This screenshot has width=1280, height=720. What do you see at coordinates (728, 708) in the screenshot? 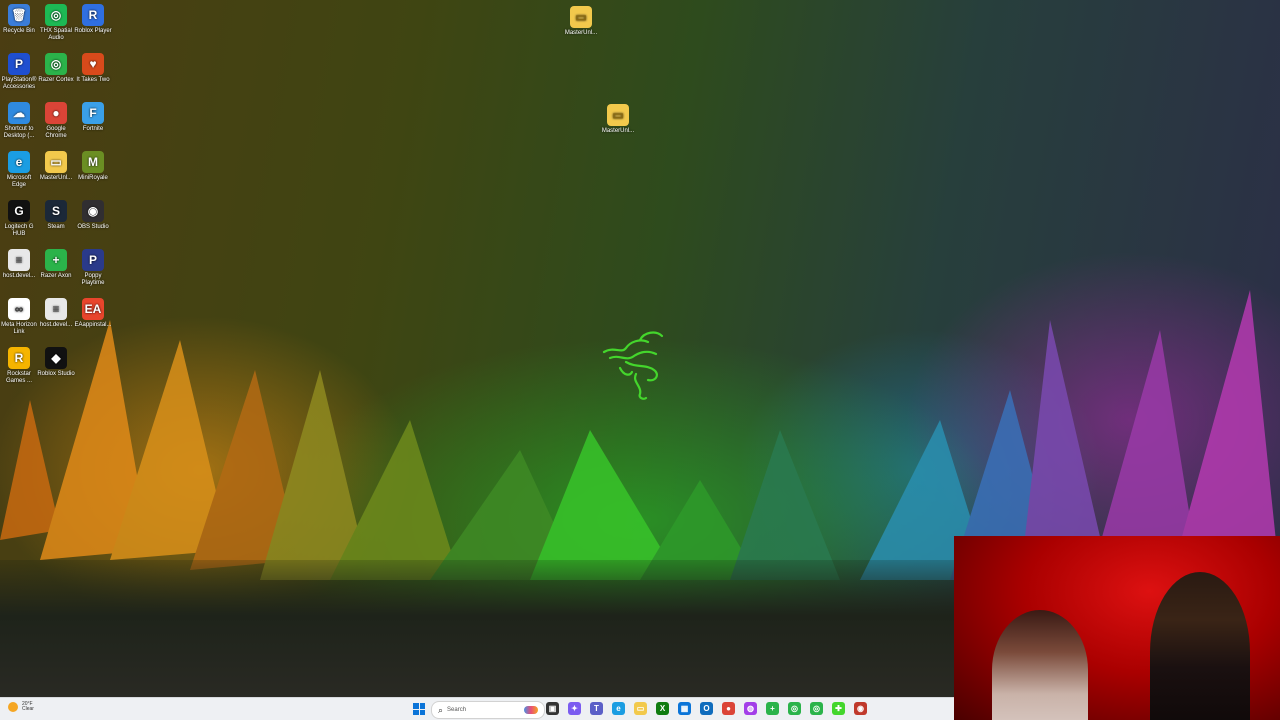
I see `taskbar-app-chrome: ●` at bounding box center [728, 708].